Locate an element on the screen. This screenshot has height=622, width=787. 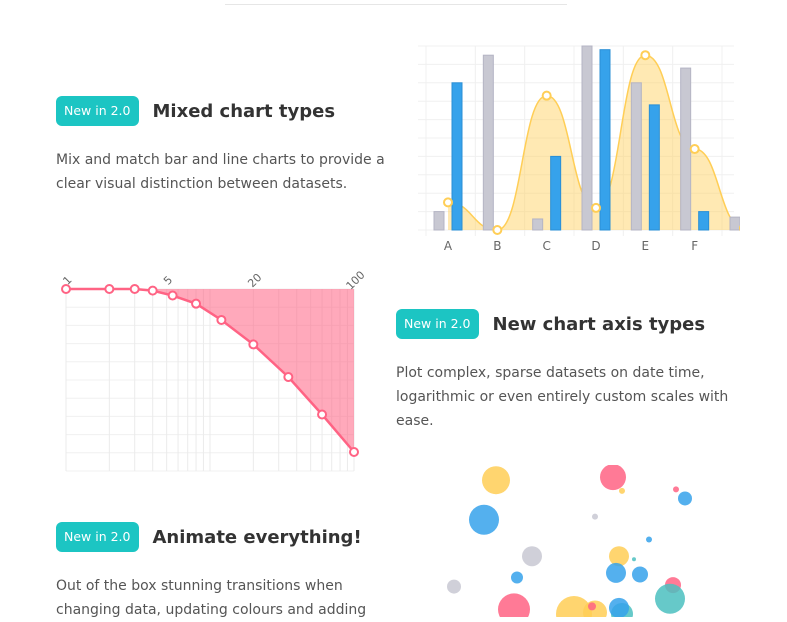
feature-title: New chart axis types is located at coordinates (599, 324).